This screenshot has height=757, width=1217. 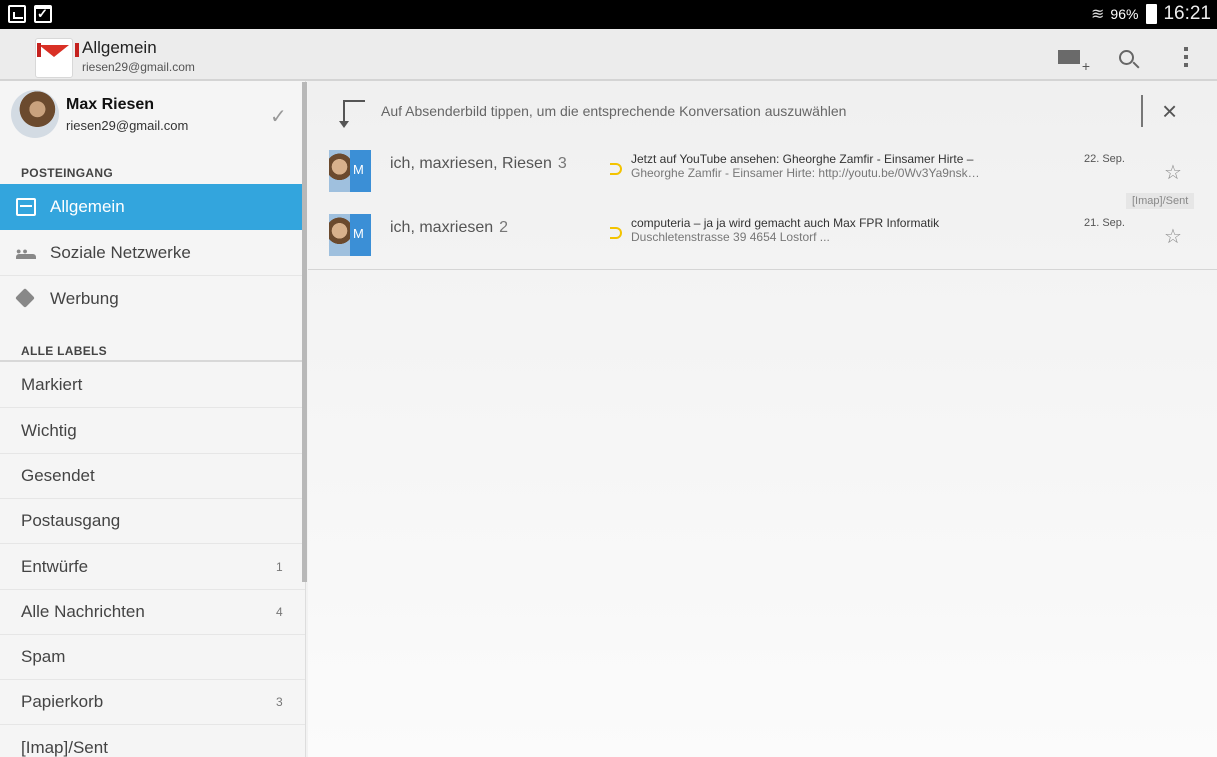 What do you see at coordinates (478, 163) in the screenshot?
I see `conversation-senders: ich, maxriesen, Riesen 3` at bounding box center [478, 163].